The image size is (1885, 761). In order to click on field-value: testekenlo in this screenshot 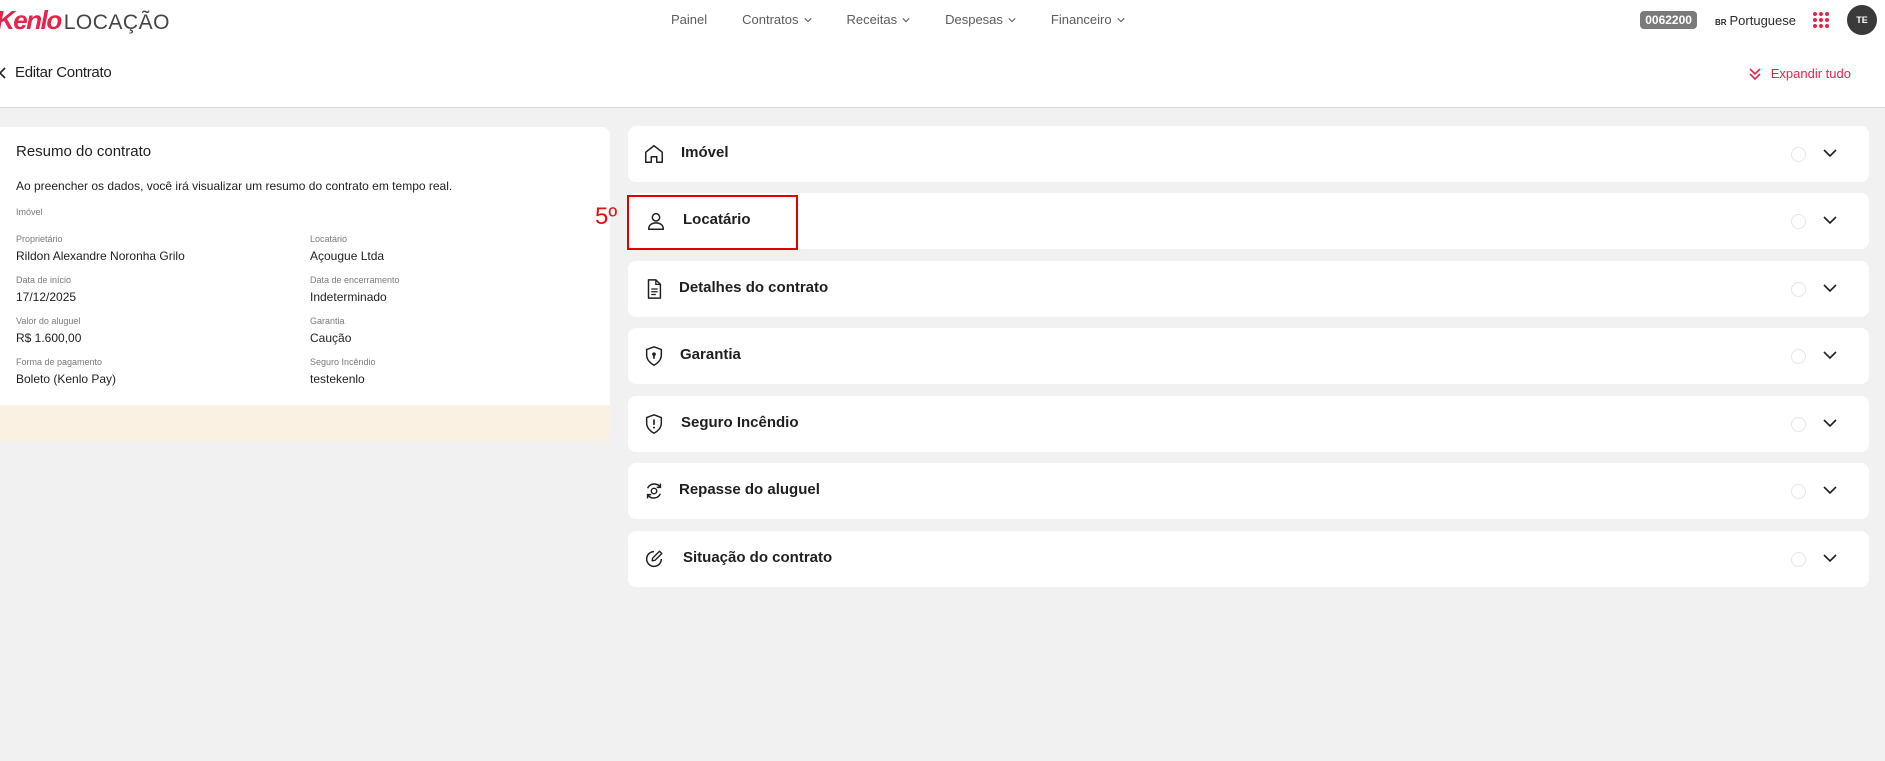, I will do `click(337, 379)`.